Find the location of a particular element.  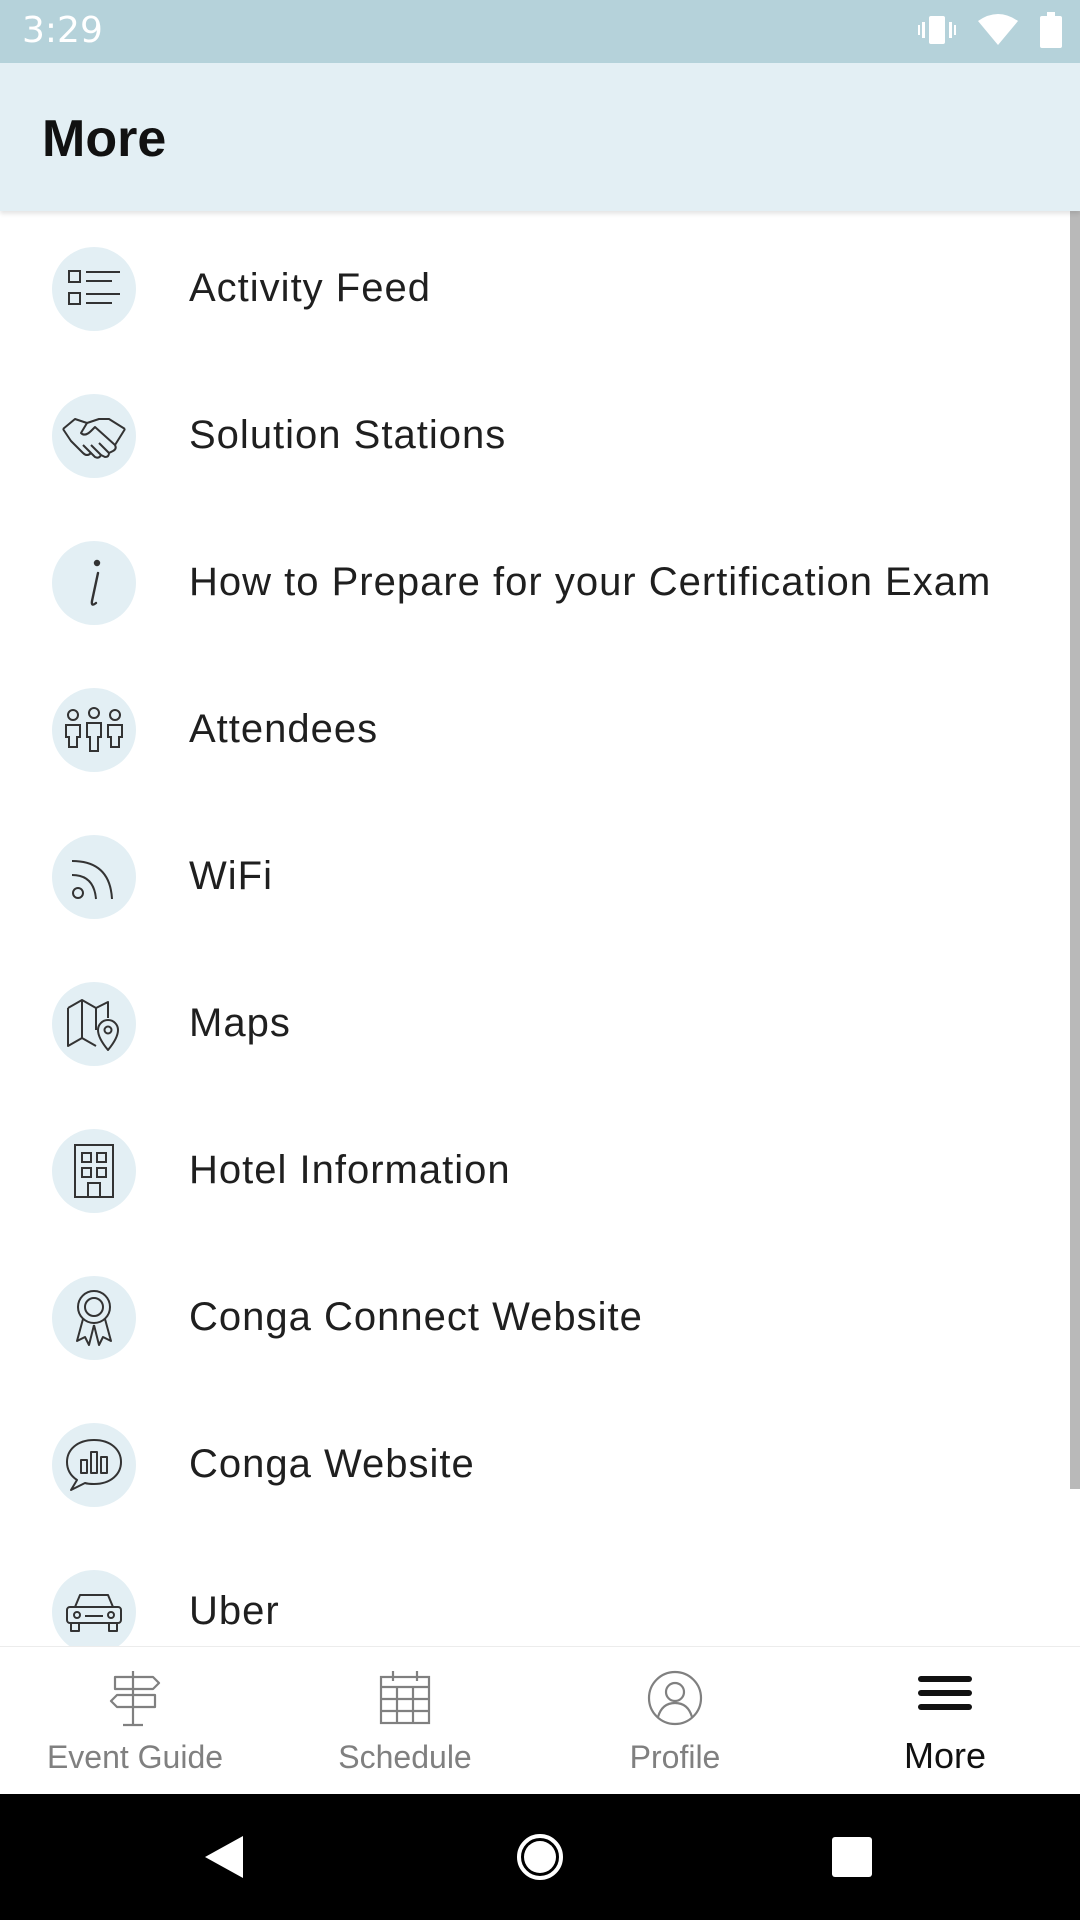

handshake-icon is located at coordinates (94, 435).